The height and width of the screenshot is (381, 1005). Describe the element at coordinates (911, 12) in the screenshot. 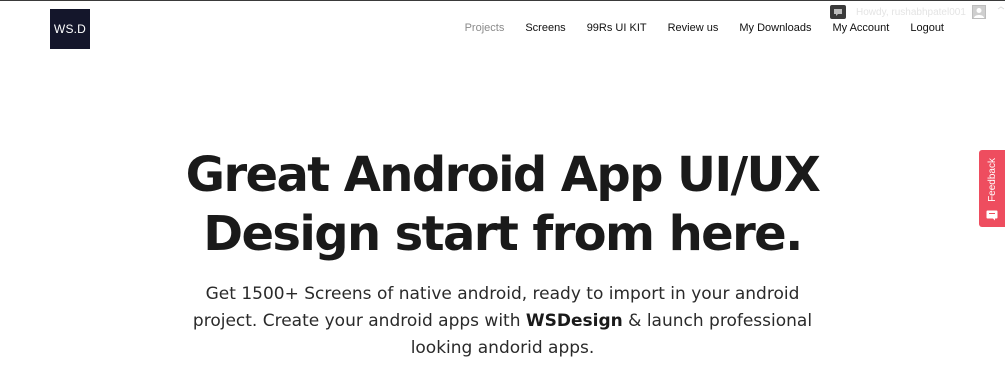

I see `admin-greeting: Howdy, rushabhpatel001` at that location.